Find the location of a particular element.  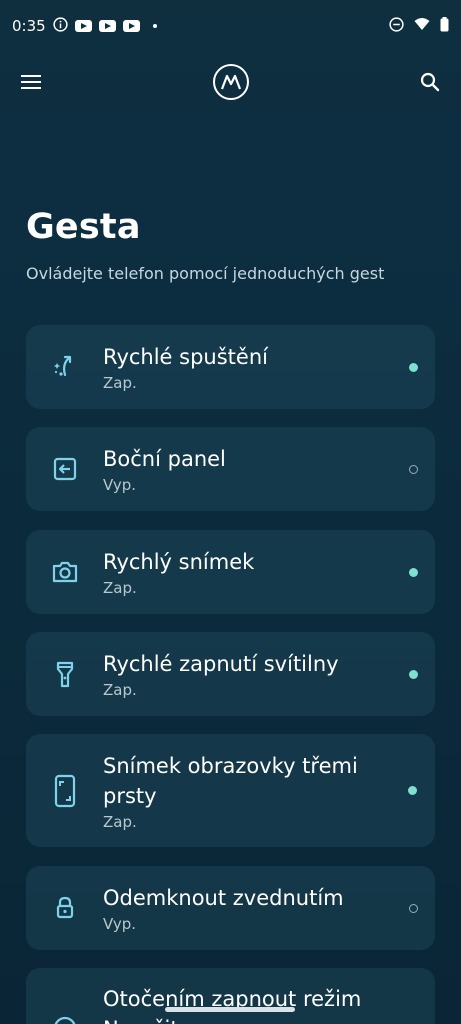

gesture-item-flip-for-dnd: Otočením zapnout režim Nerušit is located at coordinates (230, 996).